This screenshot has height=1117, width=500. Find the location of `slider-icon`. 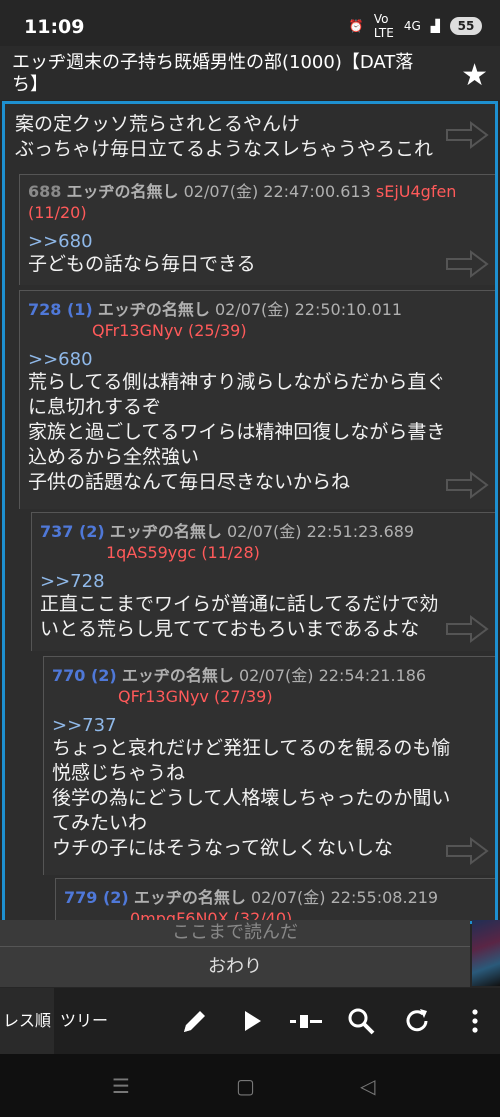

slider-icon is located at coordinates (306, 1021).